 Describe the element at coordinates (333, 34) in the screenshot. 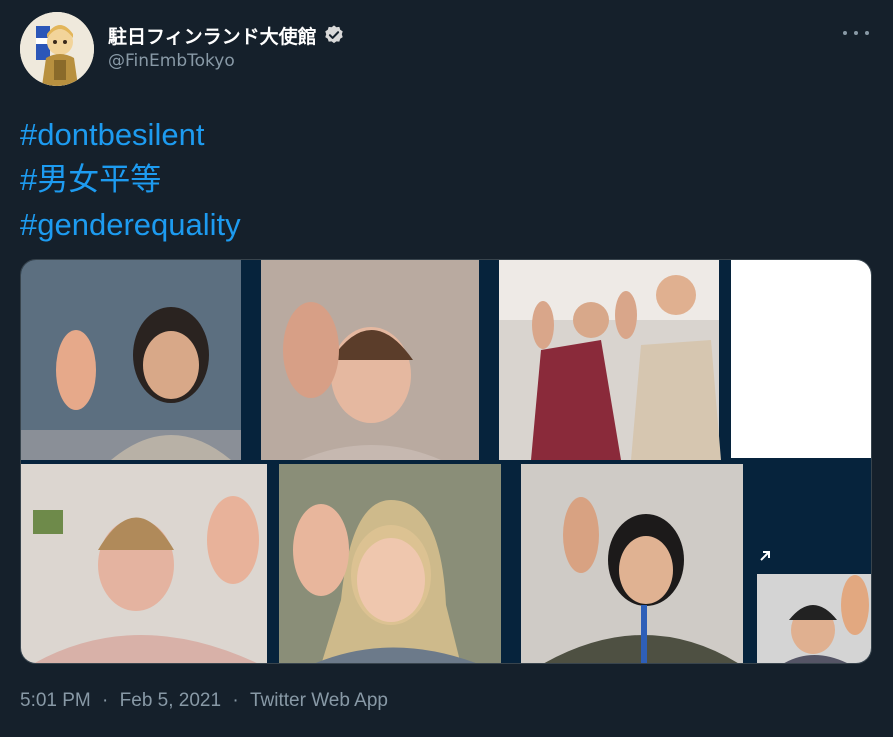

I see `verified-badge-icon` at that location.